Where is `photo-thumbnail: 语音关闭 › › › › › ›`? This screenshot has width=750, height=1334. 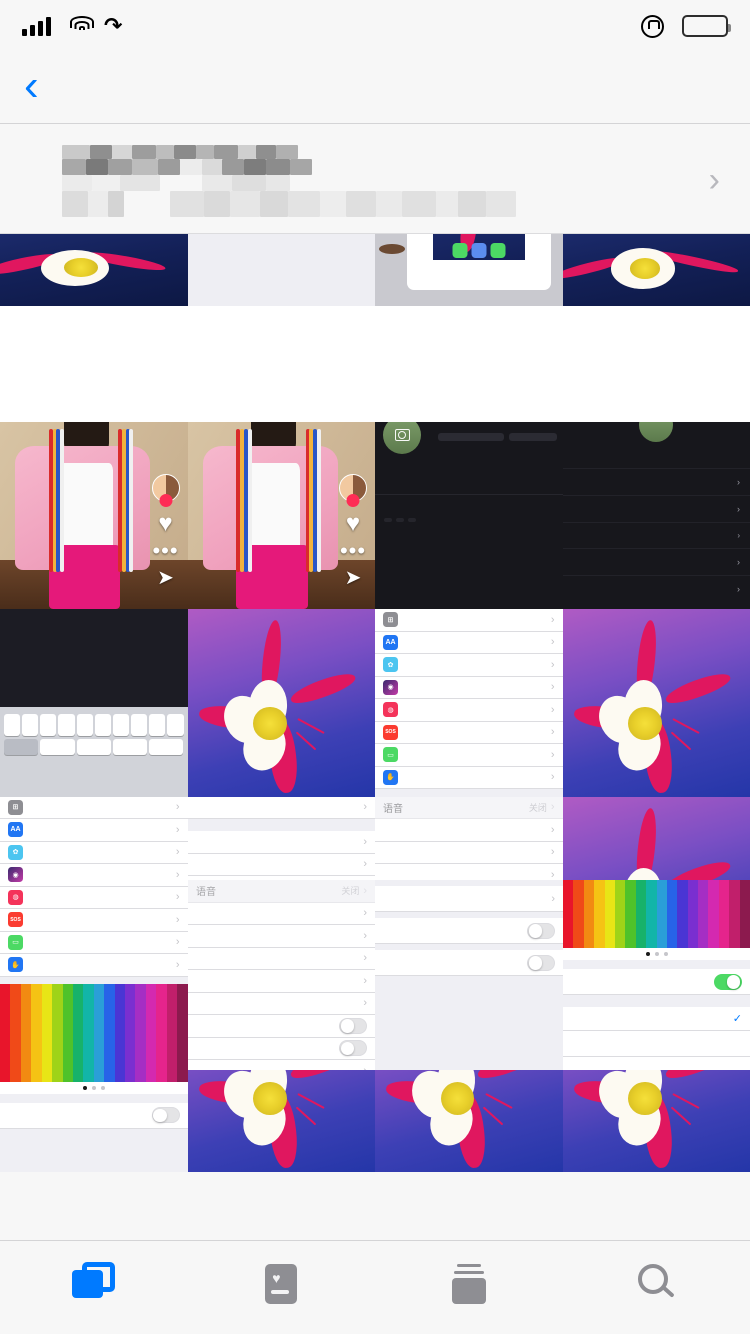
photo-thumbnail: 语音关闭 › › › › › › is located at coordinates (281, 975).